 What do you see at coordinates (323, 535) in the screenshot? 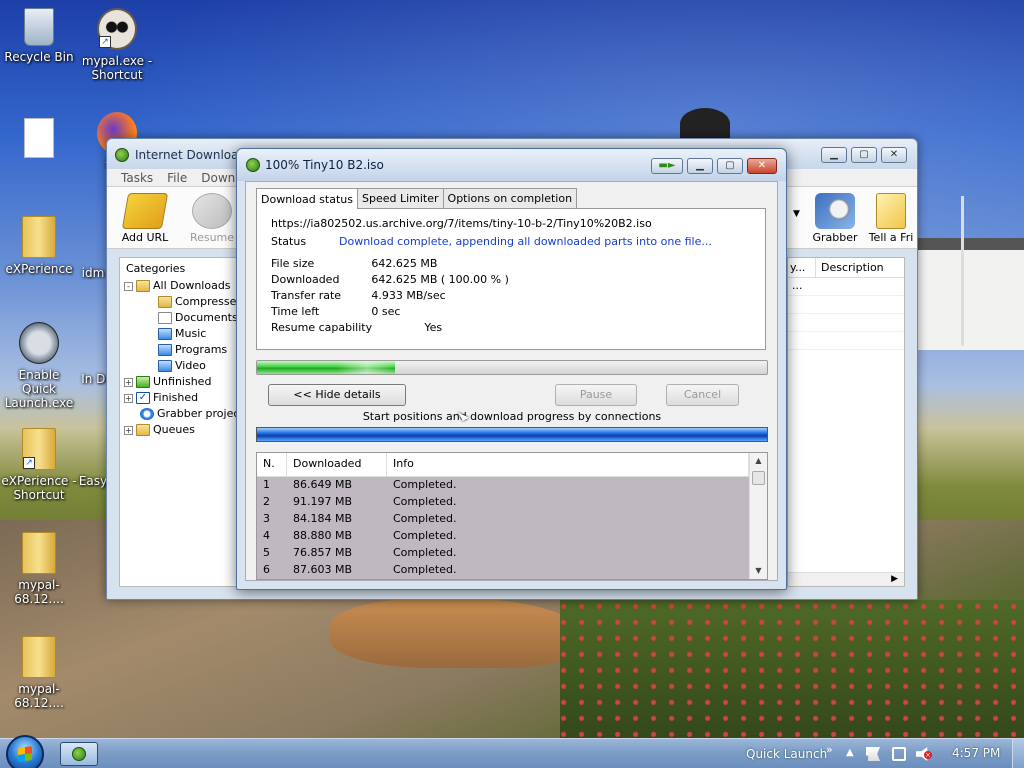
I see `cell-downloaded: 88.880 MB` at bounding box center [323, 535].